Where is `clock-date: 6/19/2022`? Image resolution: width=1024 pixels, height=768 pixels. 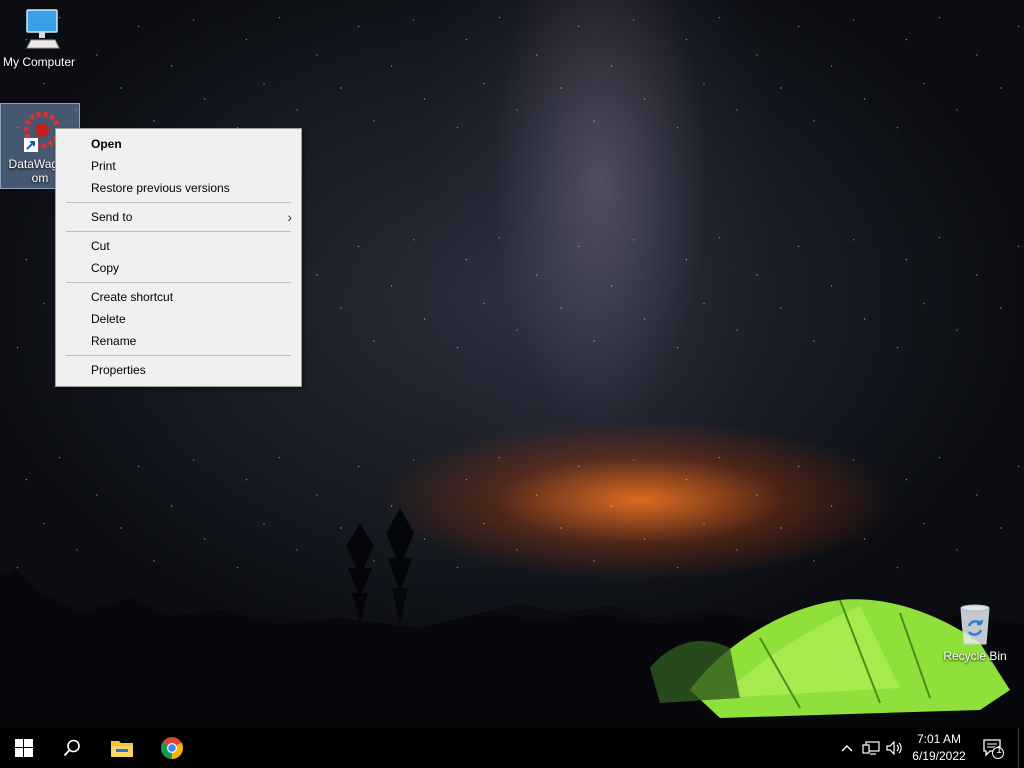
clock-date: 6/19/2022 is located at coordinates (939, 756).